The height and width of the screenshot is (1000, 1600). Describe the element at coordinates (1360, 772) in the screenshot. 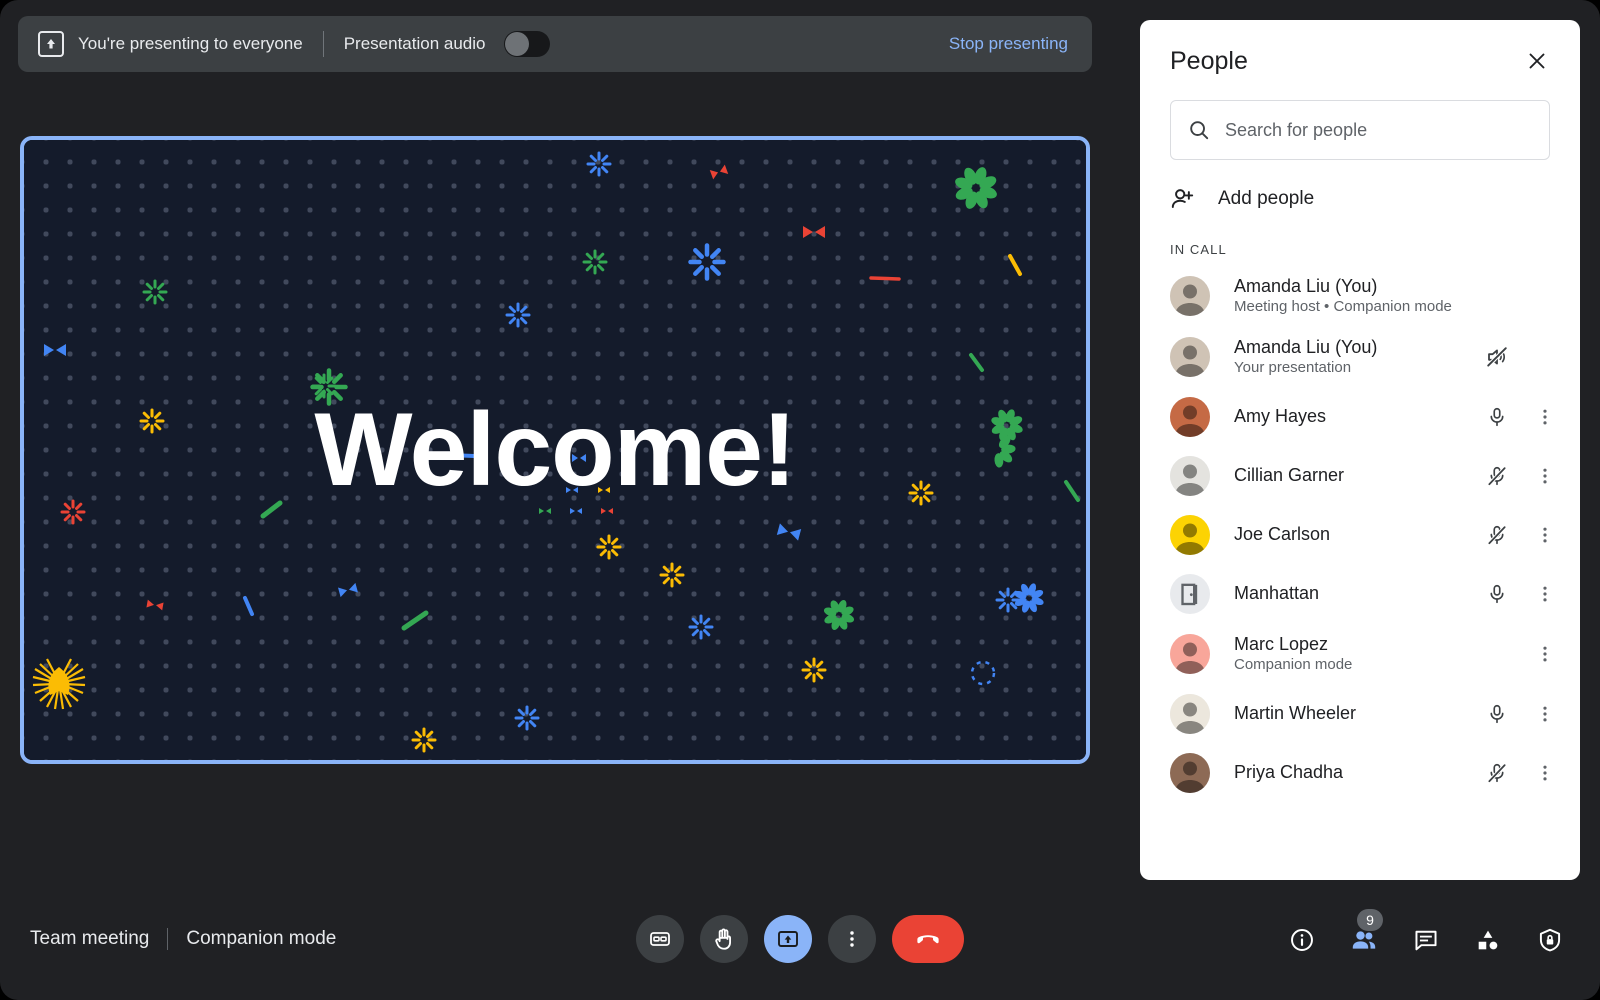

I see `participant-row: Priya Chadha` at that location.